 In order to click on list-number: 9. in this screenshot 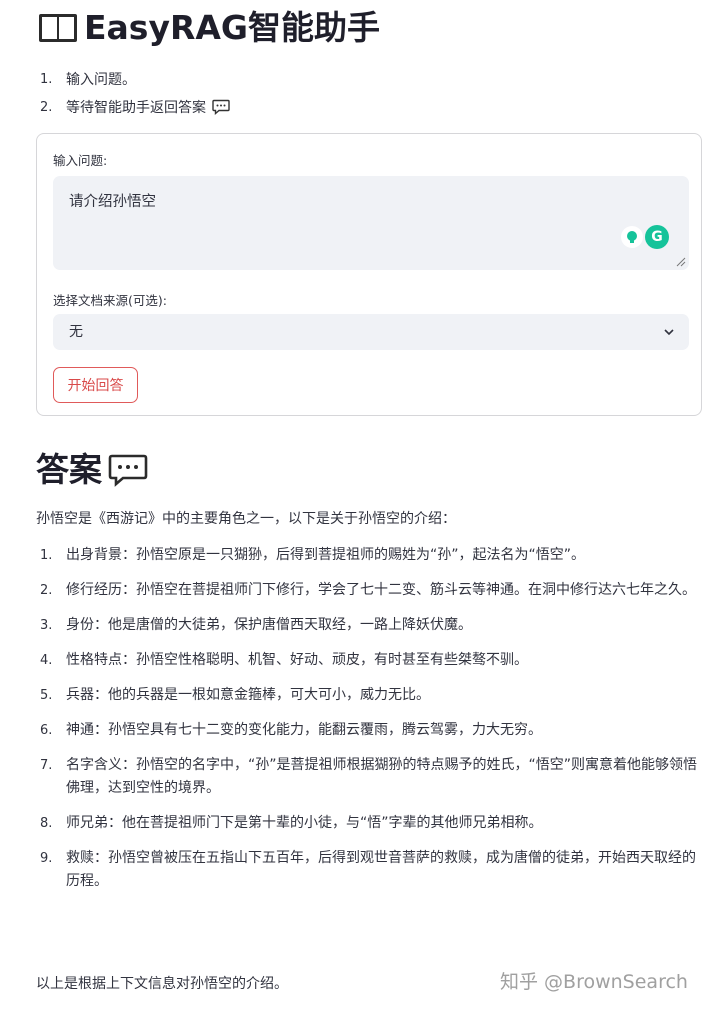, I will do `click(46, 858)`.